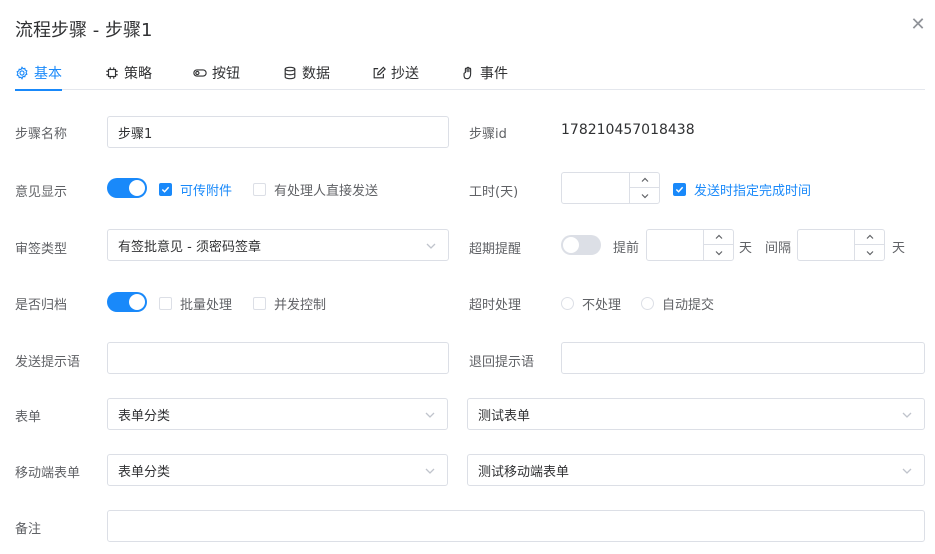 This screenshot has width=935, height=554. What do you see at coordinates (379, 72) in the screenshot?
I see `edit-icon` at bounding box center [379, 72].